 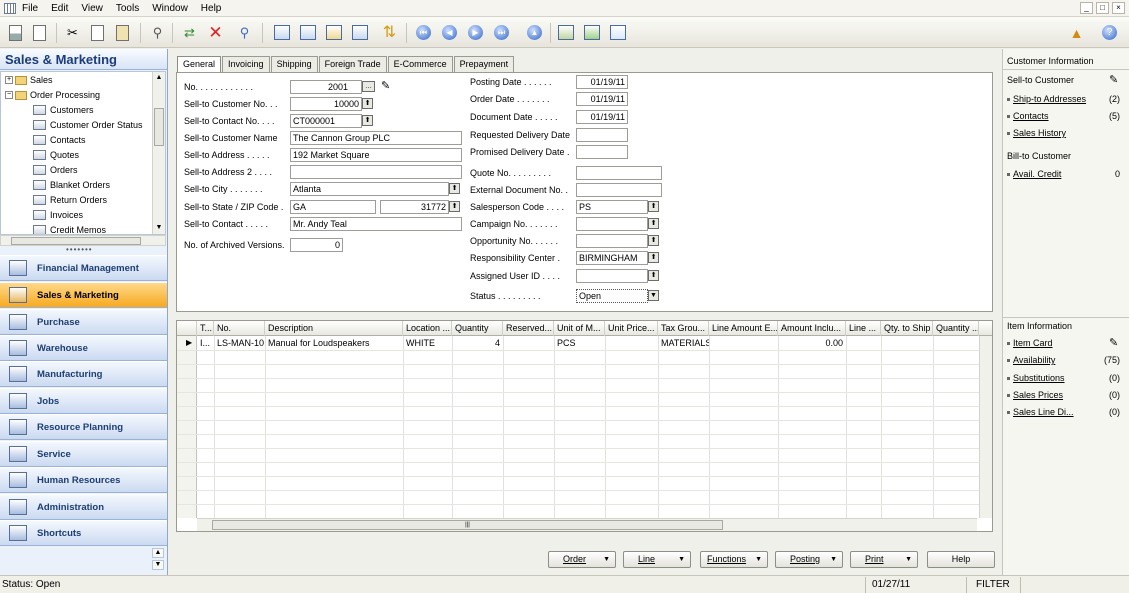 I want to click on no-field: 2001, so click(x=326, y=87).